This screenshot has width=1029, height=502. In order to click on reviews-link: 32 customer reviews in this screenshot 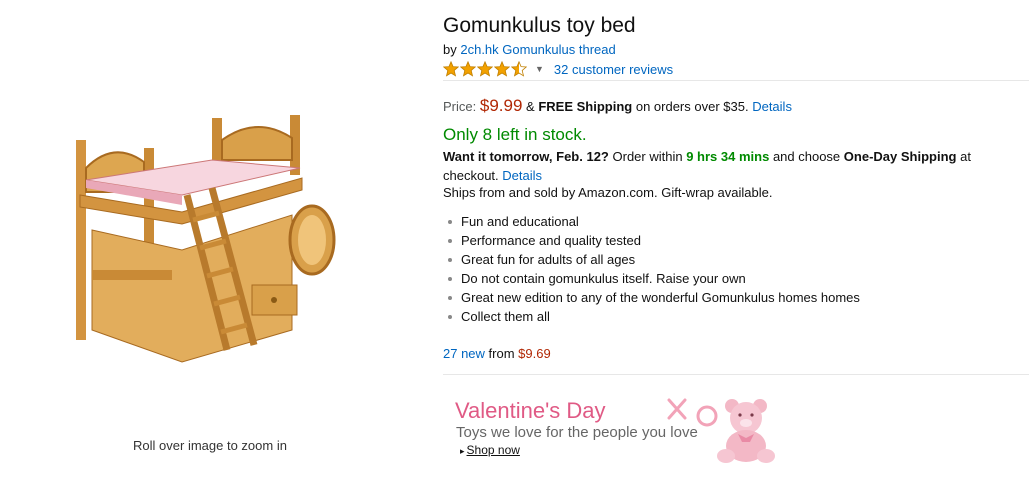, I will do `click(613, 69)`.